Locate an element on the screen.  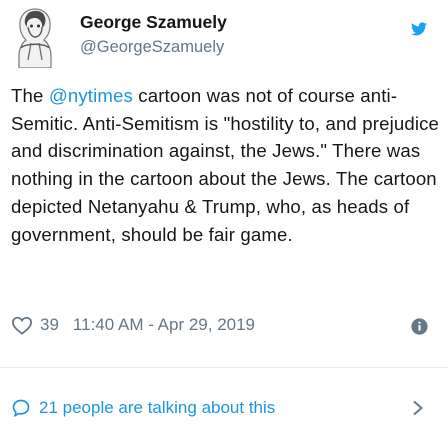
chevron-right-icon is located at coordinates (418, 408).